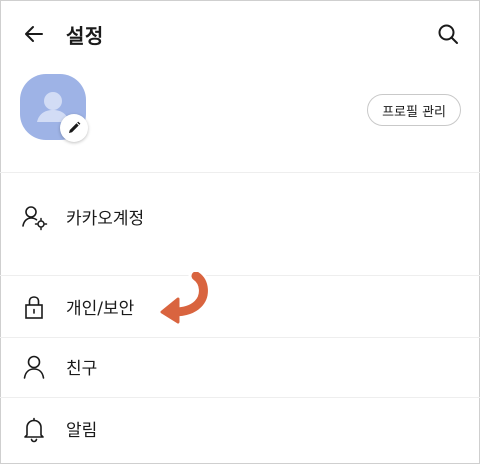 Image resolution: width=480 pixels, height=464 pixels. I want to click on bell-icon, so click(34, 429).